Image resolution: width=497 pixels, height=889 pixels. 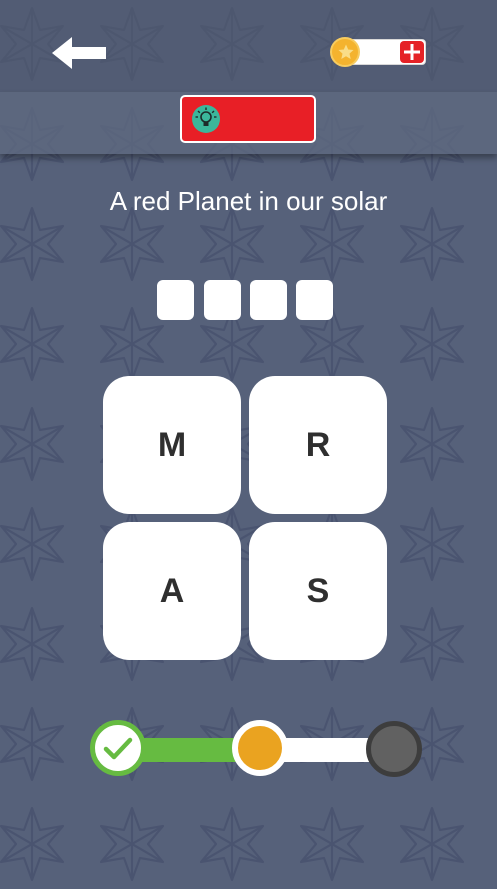 What do you see at coordinates (248, 46) in the screenshot?
I see `top-bar` at bounding box center [248, 46].